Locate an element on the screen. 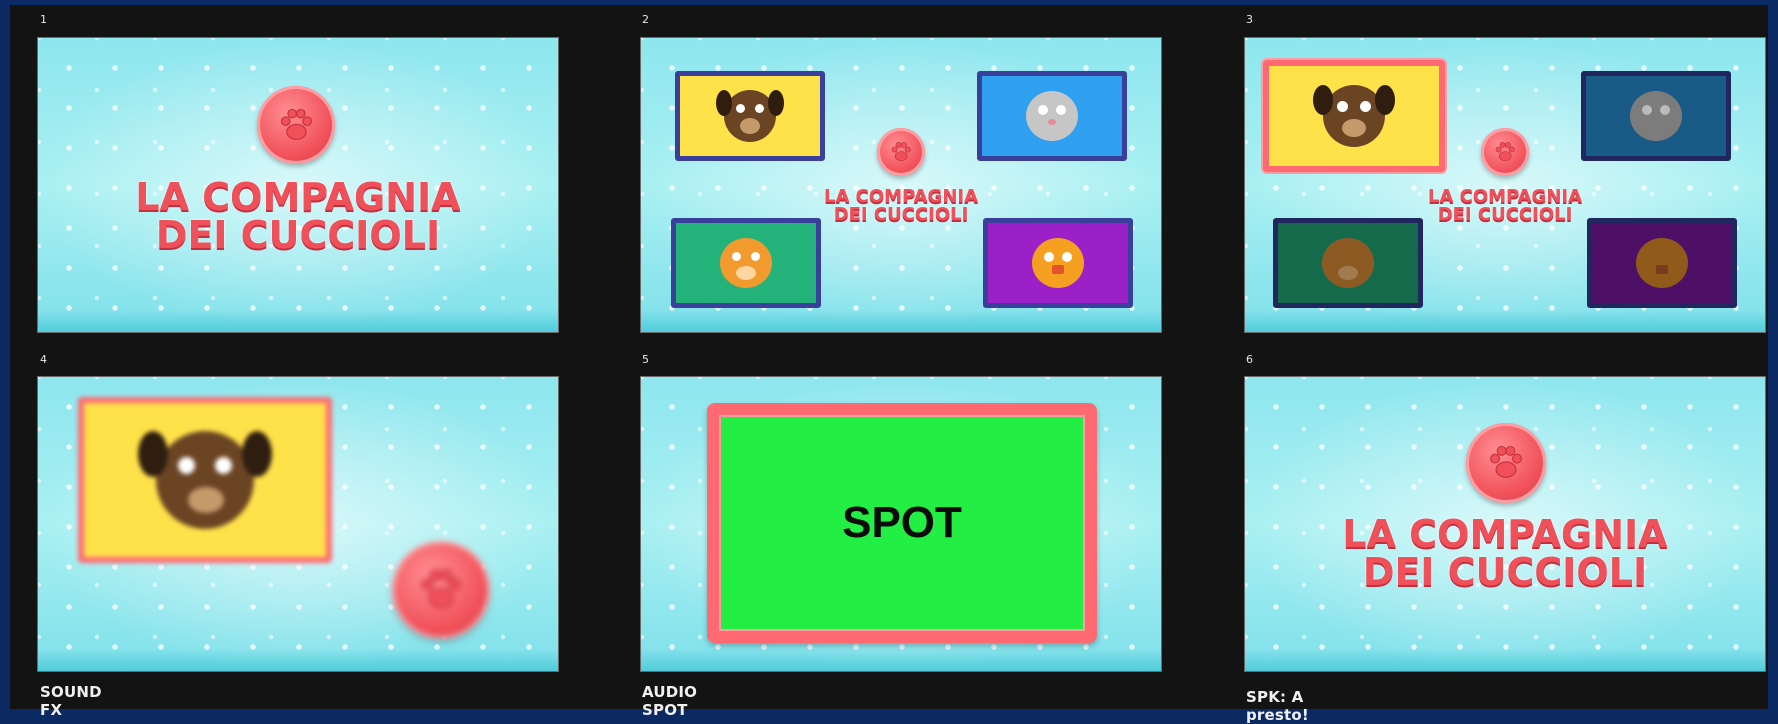  spot-placeholder: SPOT is located at coordinates (902, 523).